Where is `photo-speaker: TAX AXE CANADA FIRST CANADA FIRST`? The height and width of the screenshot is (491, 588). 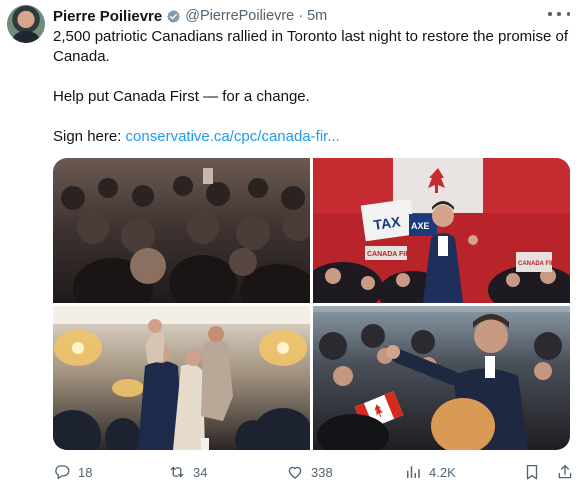
photo-speaker: TAX AXE CANADA FIRST CANADA FIRST is located at coordinates (441, 230).